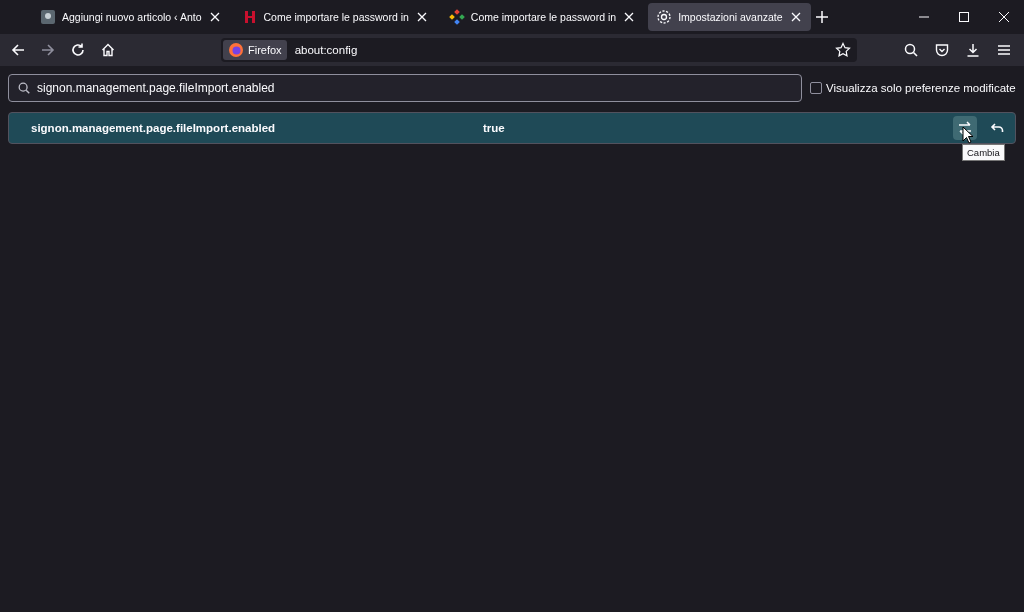  I want to click on swap-arrows-icon, so click(965, 128).